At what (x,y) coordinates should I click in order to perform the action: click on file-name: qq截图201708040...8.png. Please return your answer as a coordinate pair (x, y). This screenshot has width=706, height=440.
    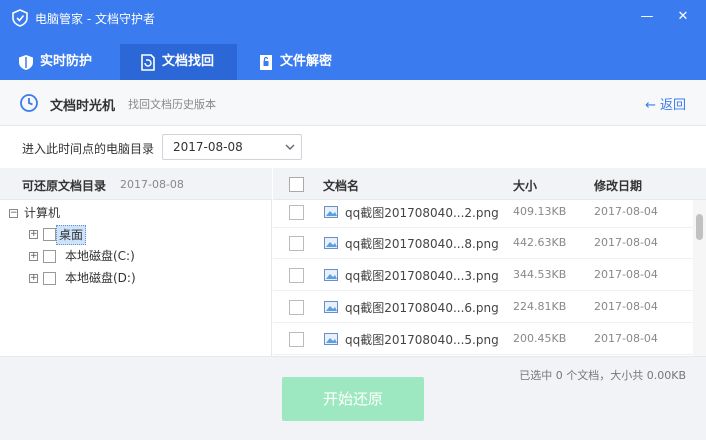
    Looking at the image, I should click on (422, 244).